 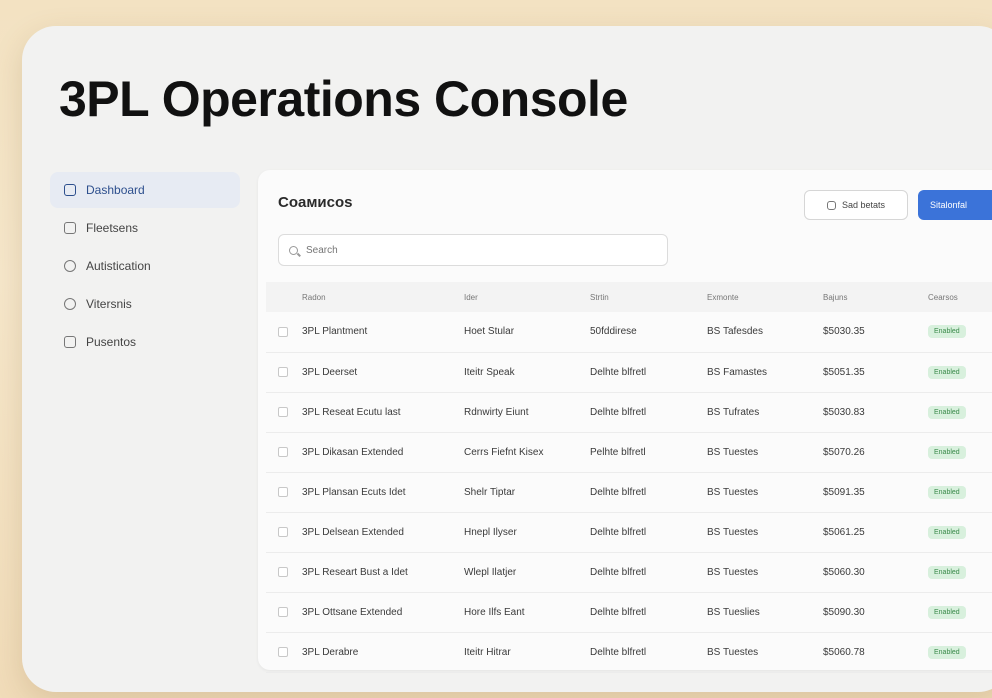 I want to click on table-cell: $5060.30, so click(x=875, y=572).